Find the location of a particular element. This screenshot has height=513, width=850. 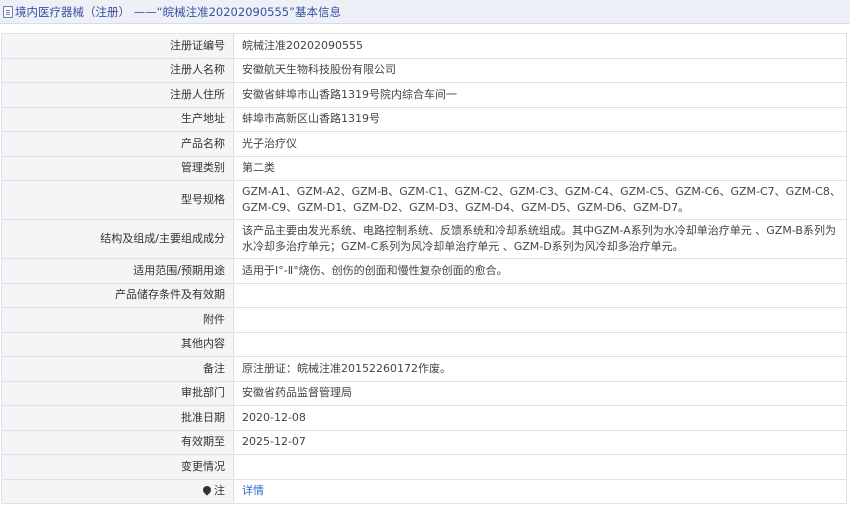

row-label: 生产地址 is located at coordinates (117, 119).